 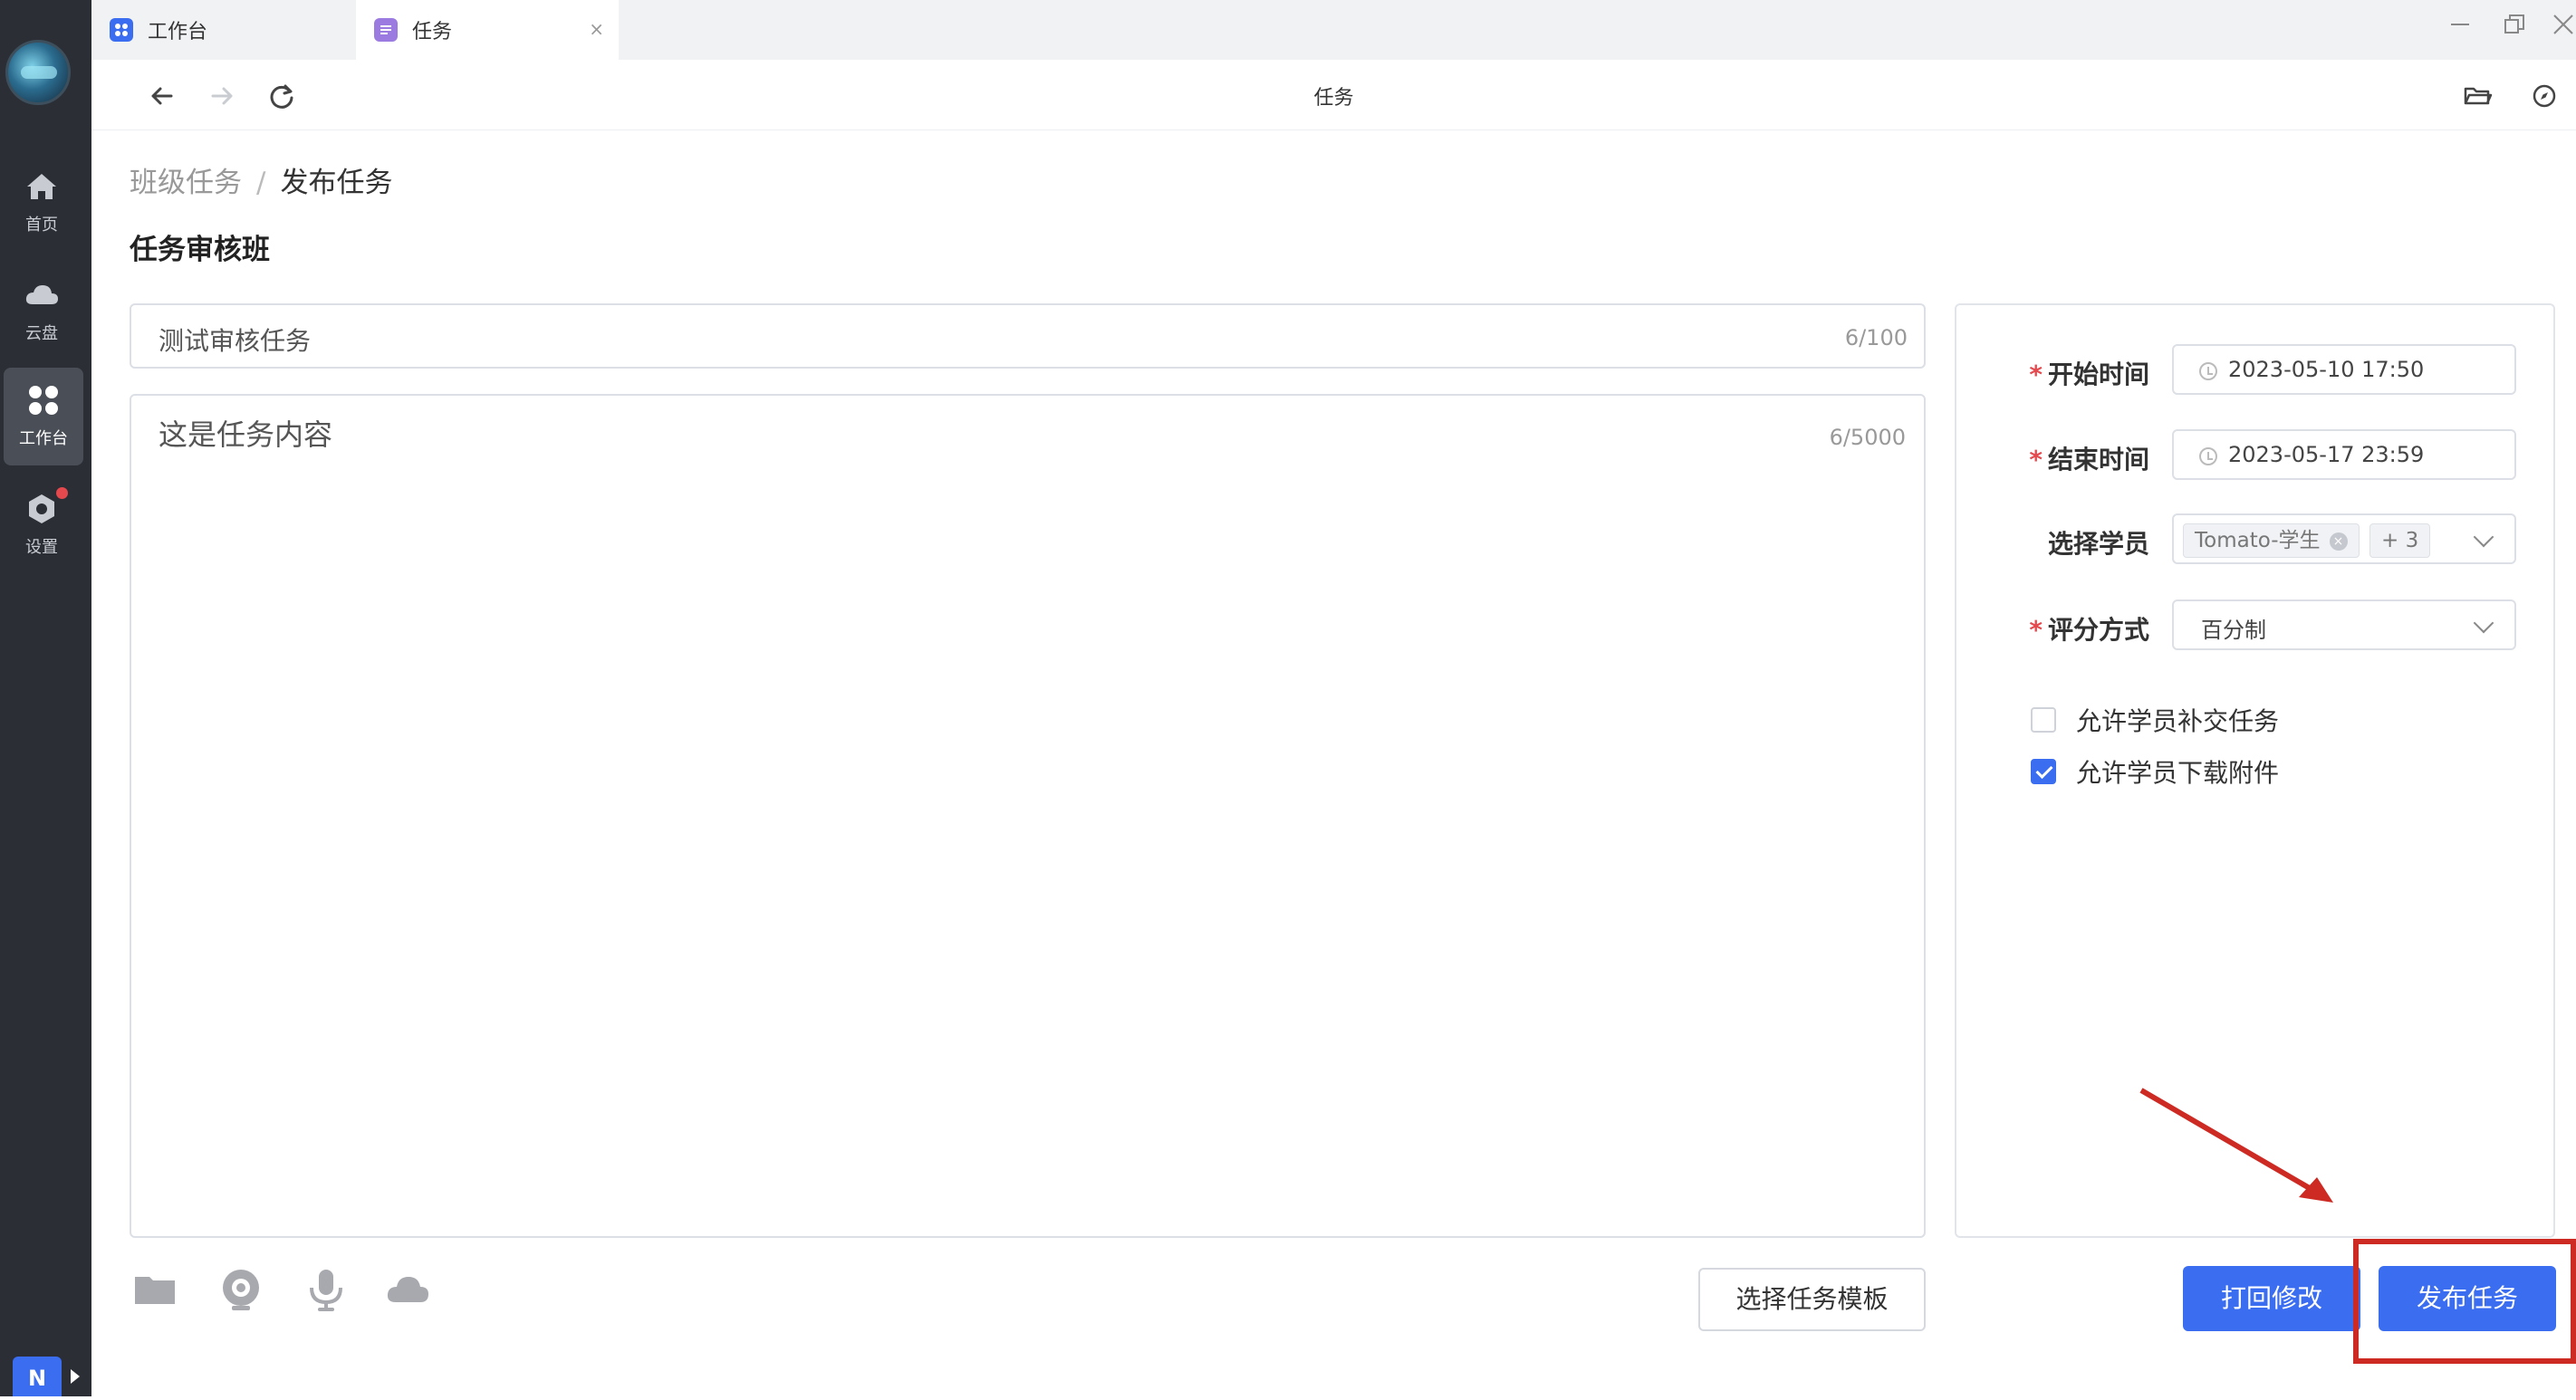 What do you see at coordinates (41, 186) in the screenshot?
I see `home-icon` at bounding box center [41, 186].